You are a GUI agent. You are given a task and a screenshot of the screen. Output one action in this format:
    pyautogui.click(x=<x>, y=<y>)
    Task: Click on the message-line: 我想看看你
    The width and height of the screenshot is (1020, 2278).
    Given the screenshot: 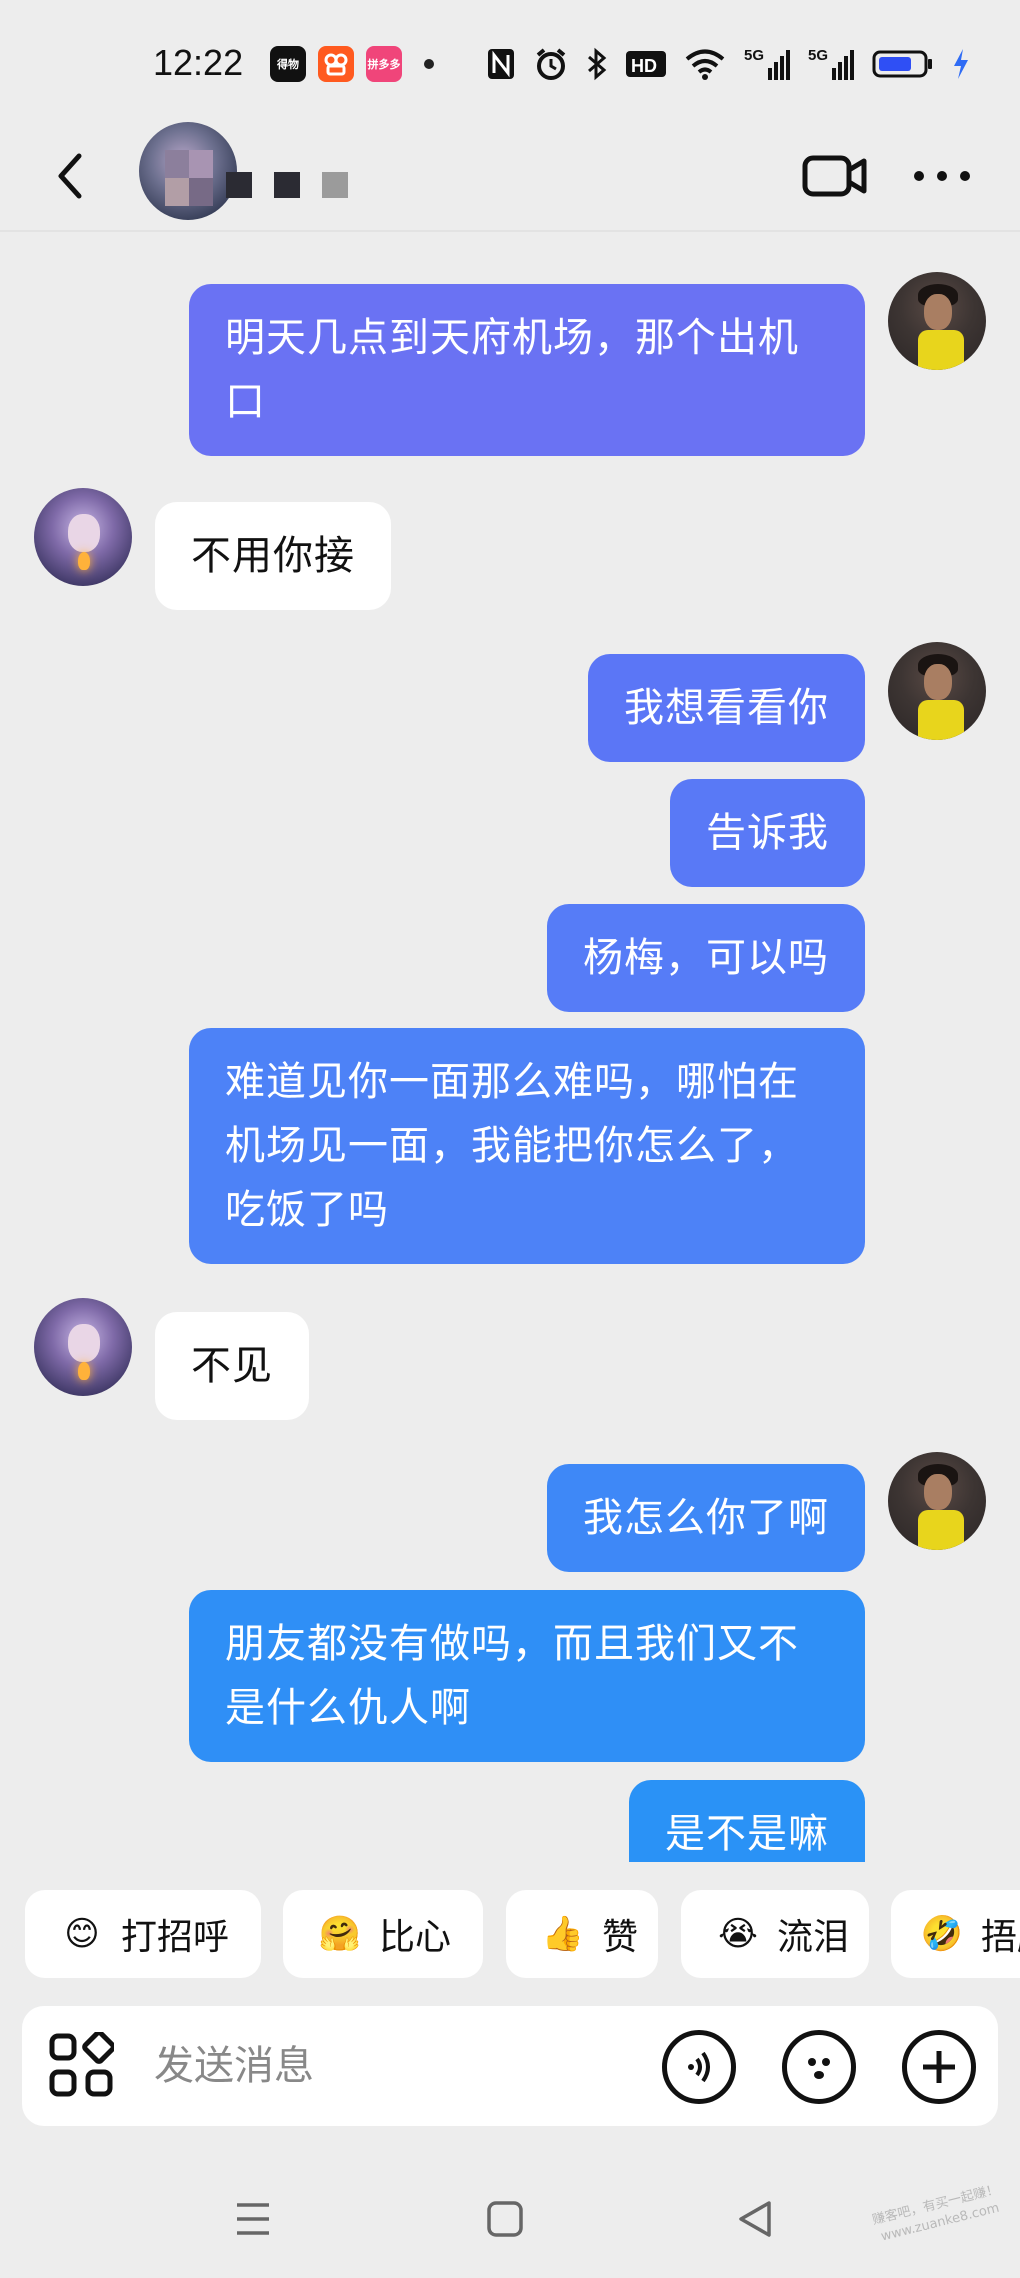 What is the action you would take?
    pyautogui.click(x=726, y=708)
    